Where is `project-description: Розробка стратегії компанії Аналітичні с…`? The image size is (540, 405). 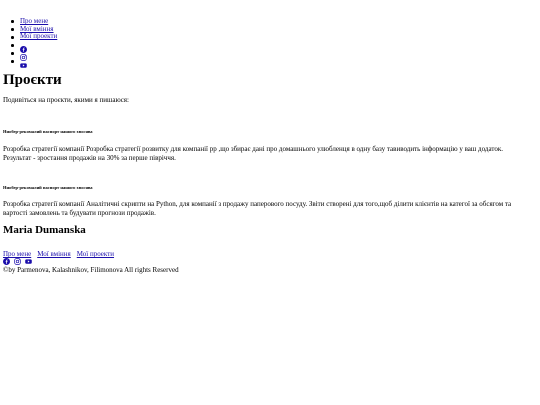
project-description: Розробка стратегії компанії Аналітичні с… is located at coordinates (257, 208).